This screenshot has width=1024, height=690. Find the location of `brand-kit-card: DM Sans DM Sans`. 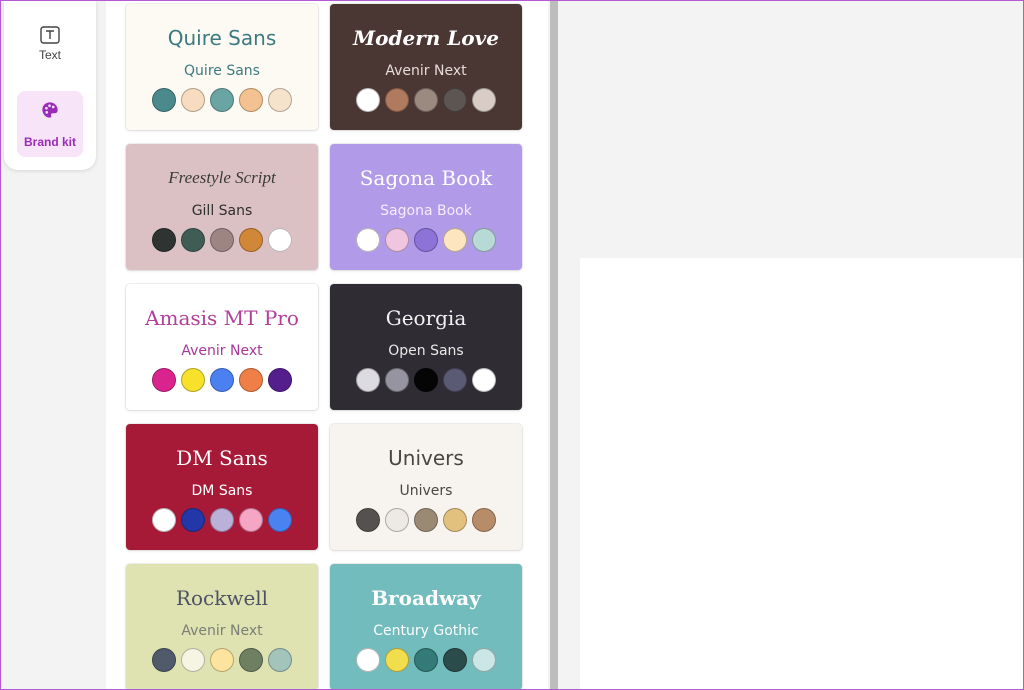

brand-kit-card: DM Sans DM Sans is located at coordinates (222, 487).